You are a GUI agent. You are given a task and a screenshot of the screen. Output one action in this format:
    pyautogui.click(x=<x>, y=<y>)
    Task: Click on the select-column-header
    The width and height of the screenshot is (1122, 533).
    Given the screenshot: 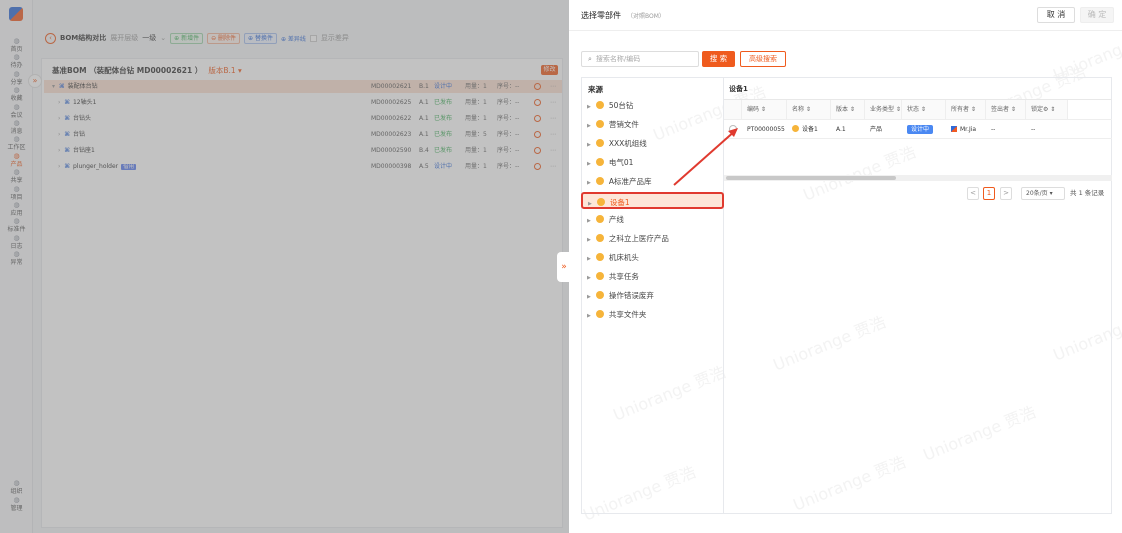 What is the action you would take?
    pyautogui.click(x=733, y=109)
    